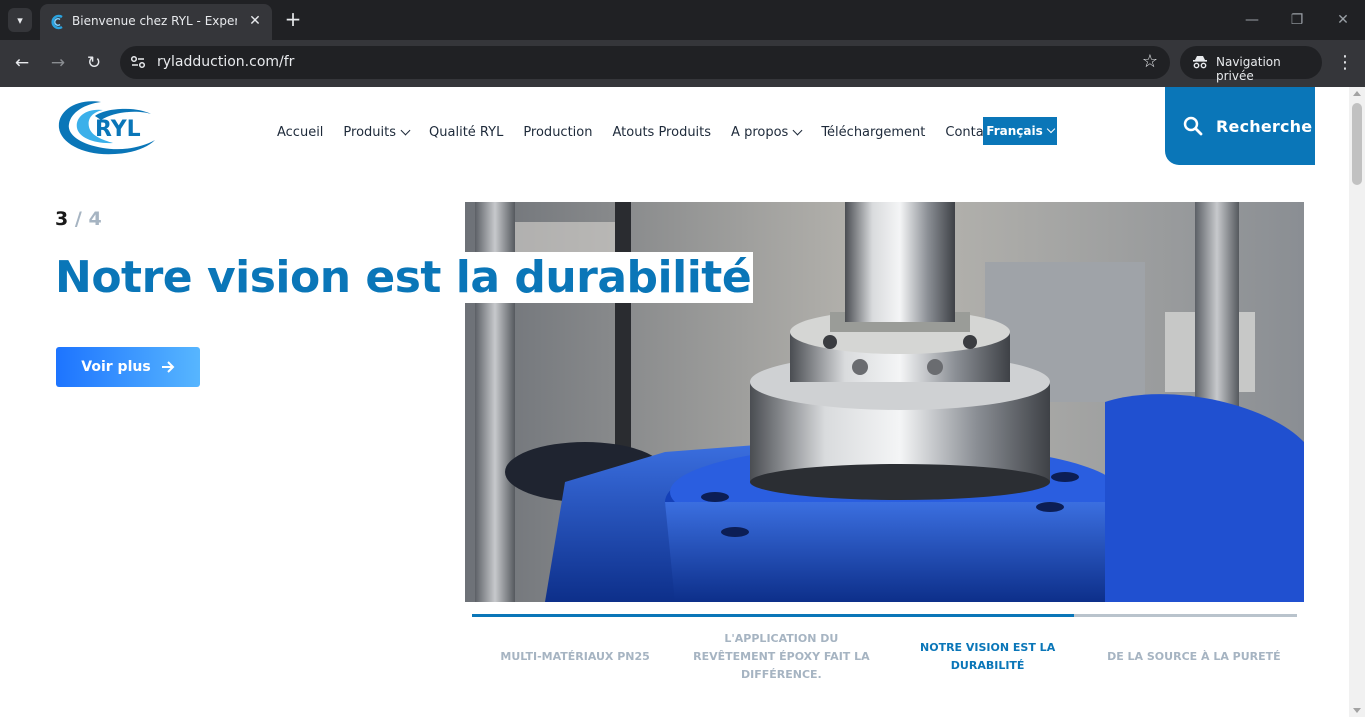 The height and width of the screenshot is (717, 1365). I want to click on page-scrollbar, so click(1357, 402).